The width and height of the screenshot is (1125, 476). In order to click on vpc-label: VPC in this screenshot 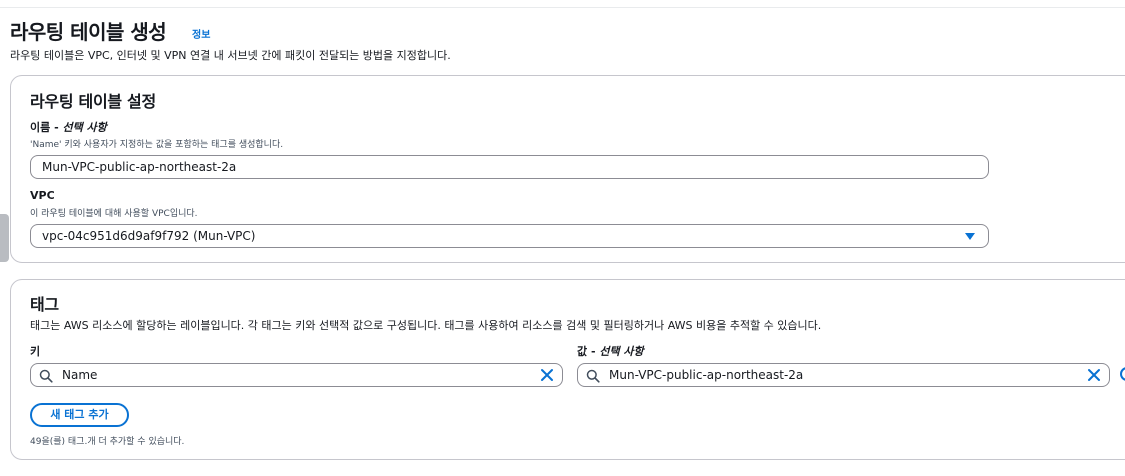, I will do `click(42, 195)`.